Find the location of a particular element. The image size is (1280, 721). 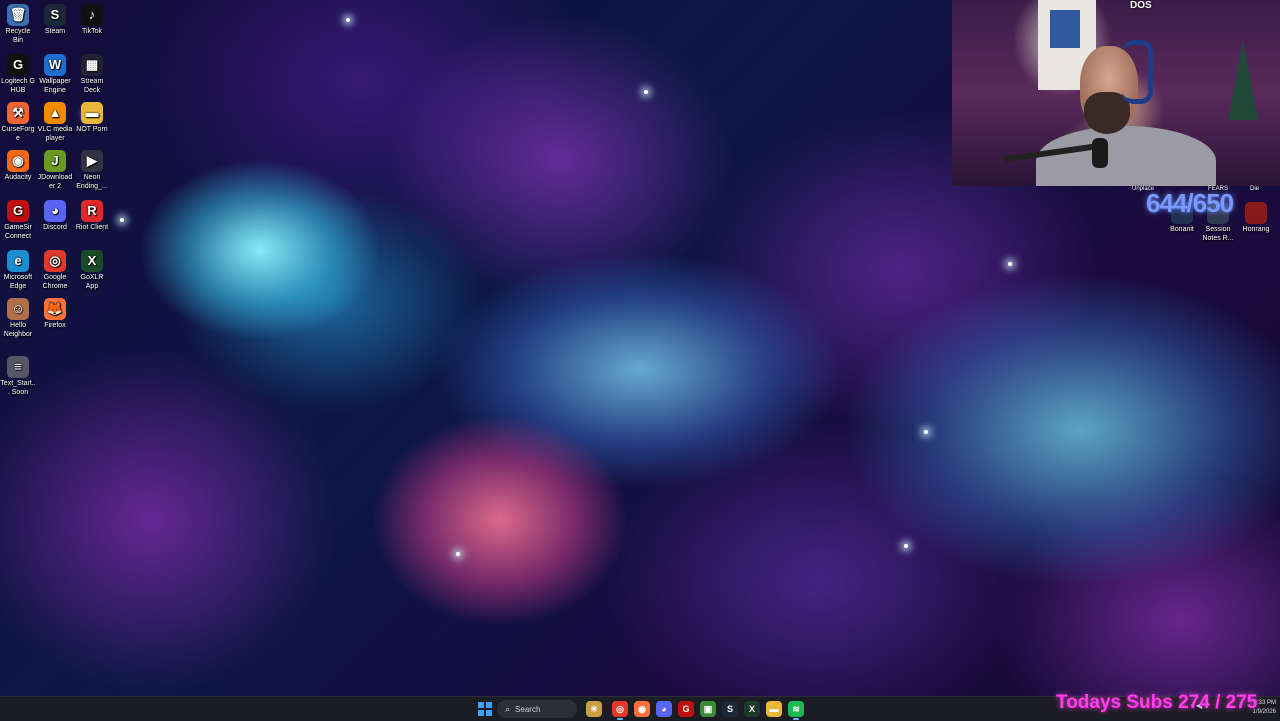

vlc-icon: ▲ is located at coordinates (55, 113).